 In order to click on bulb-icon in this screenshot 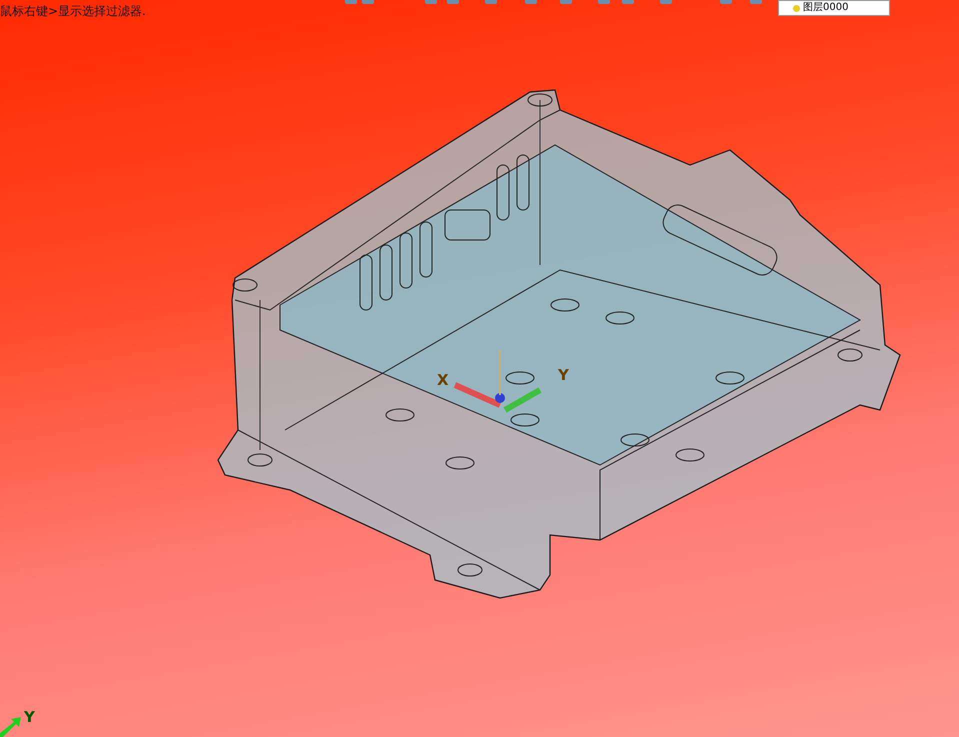, I will do `click(796, 8)`.